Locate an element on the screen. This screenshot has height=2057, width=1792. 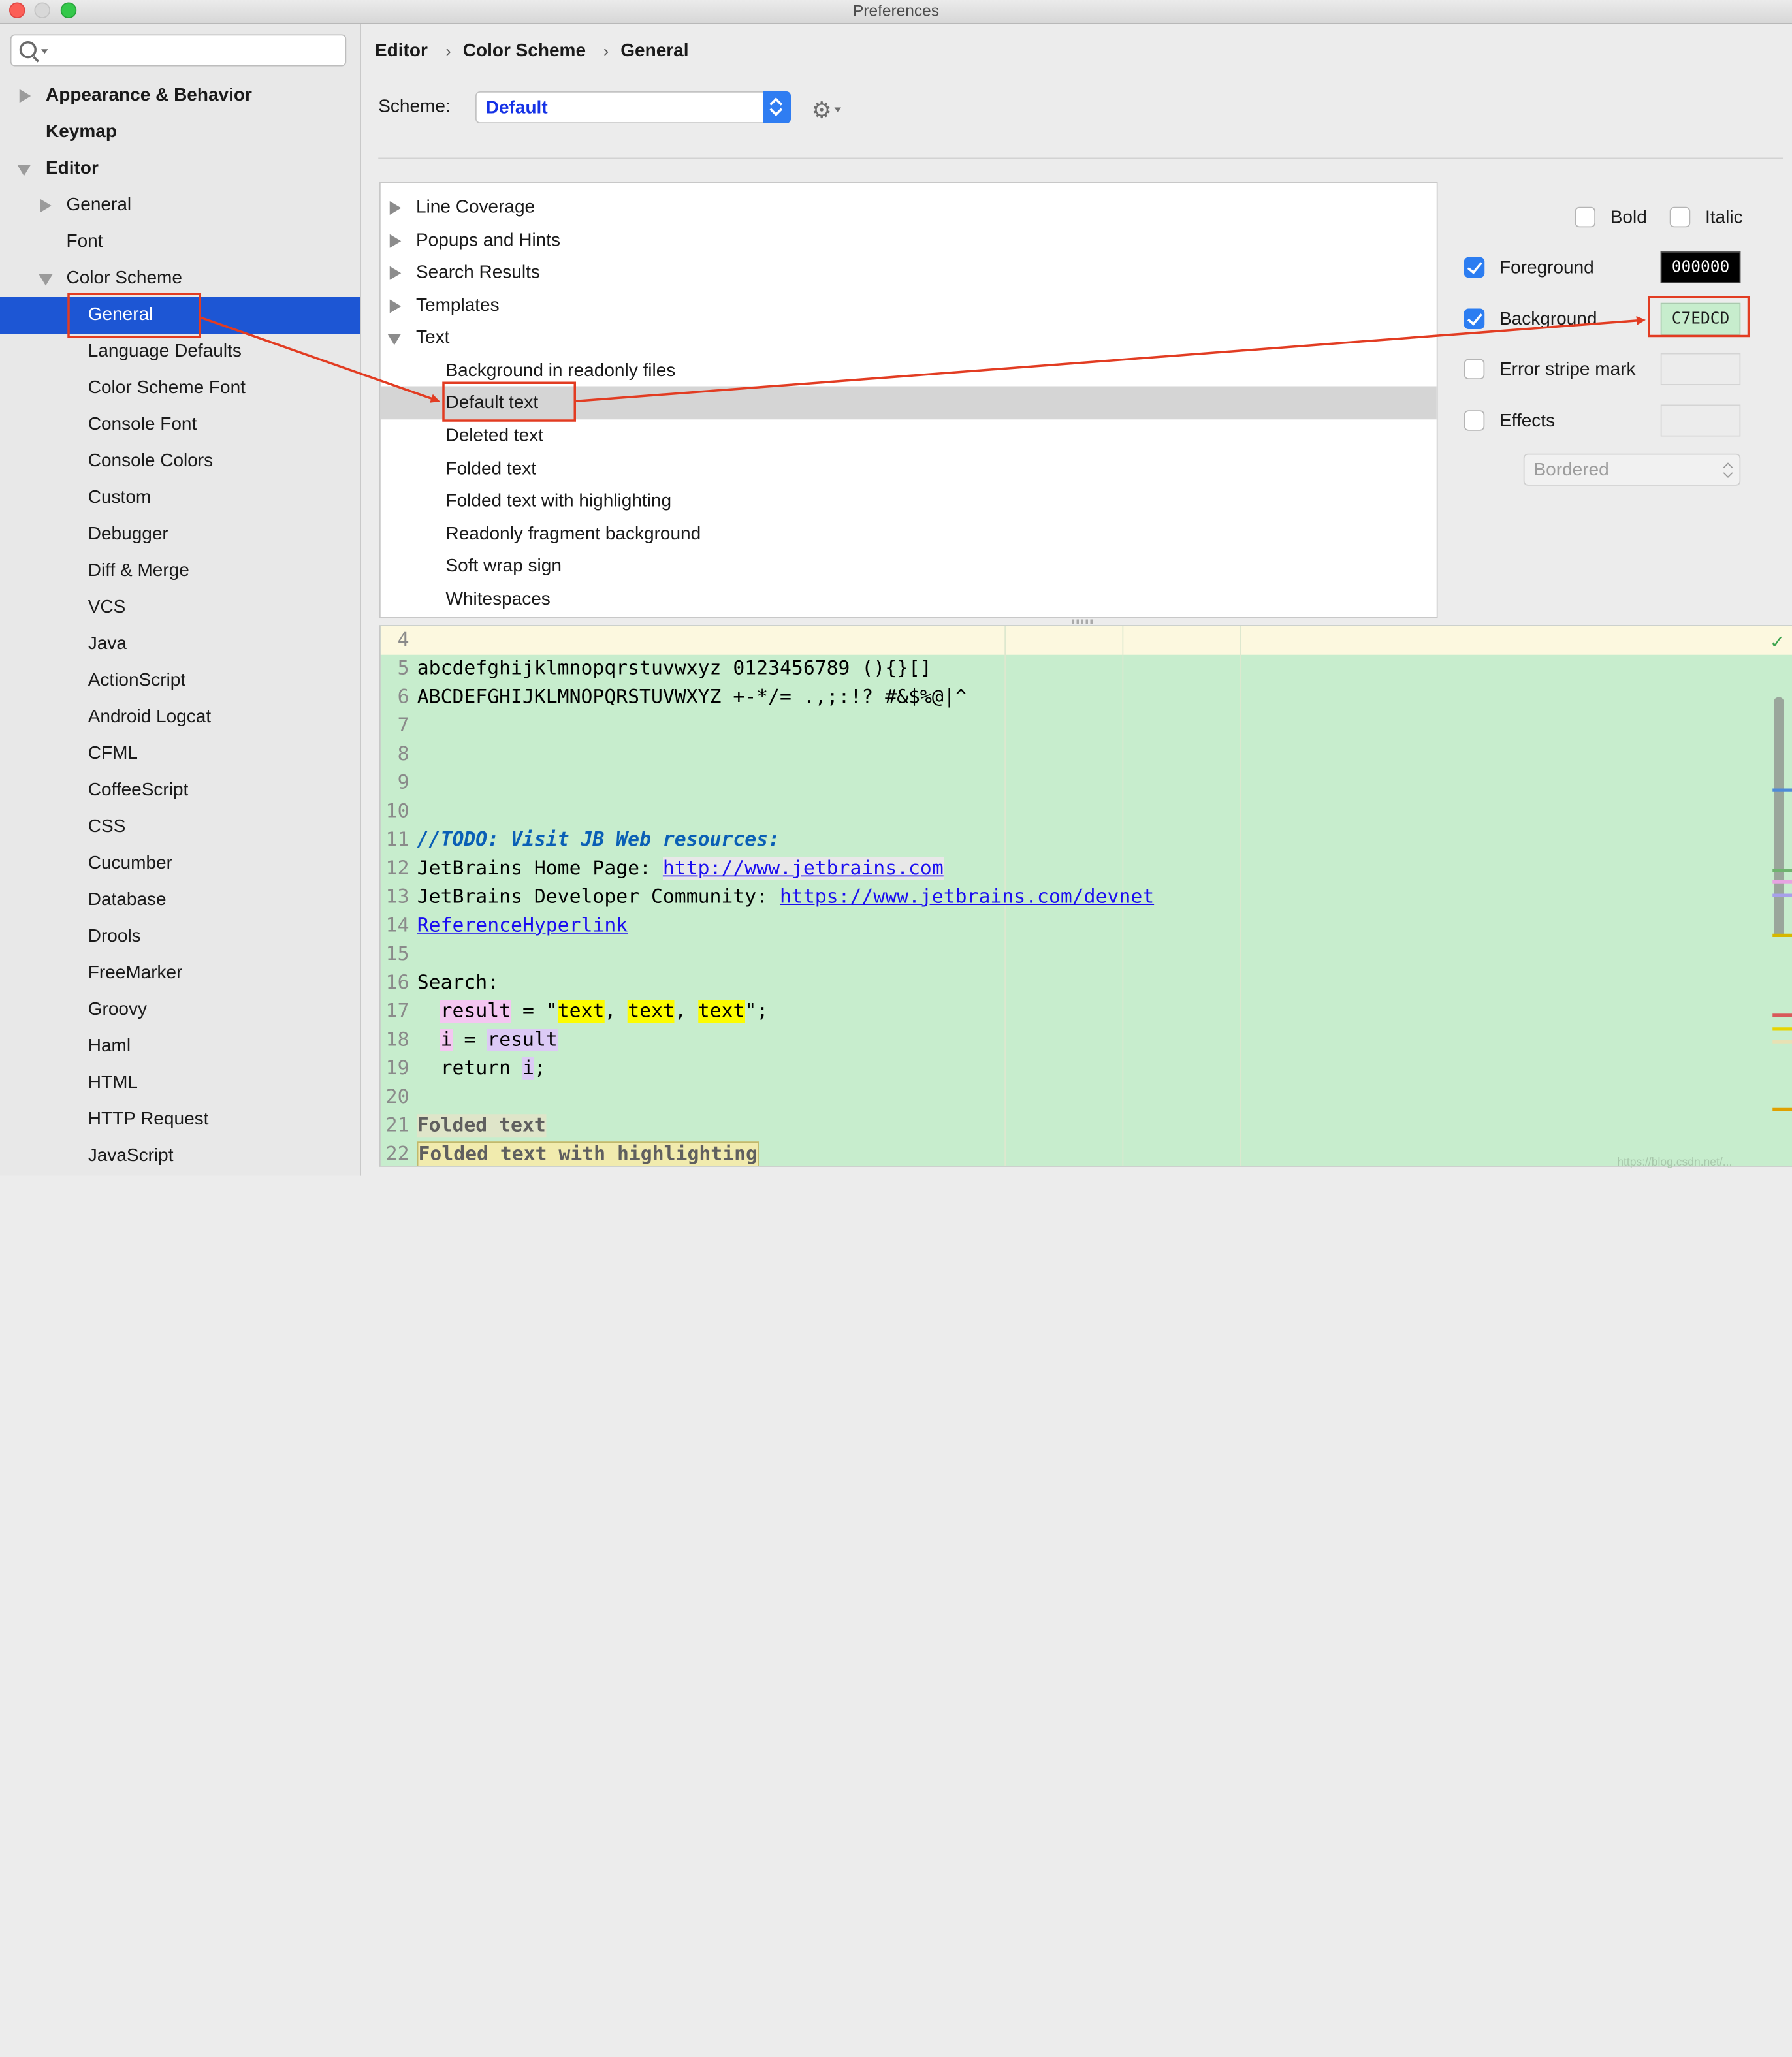
effect-type-value: Bordered is located at coordinates (1571, 470).